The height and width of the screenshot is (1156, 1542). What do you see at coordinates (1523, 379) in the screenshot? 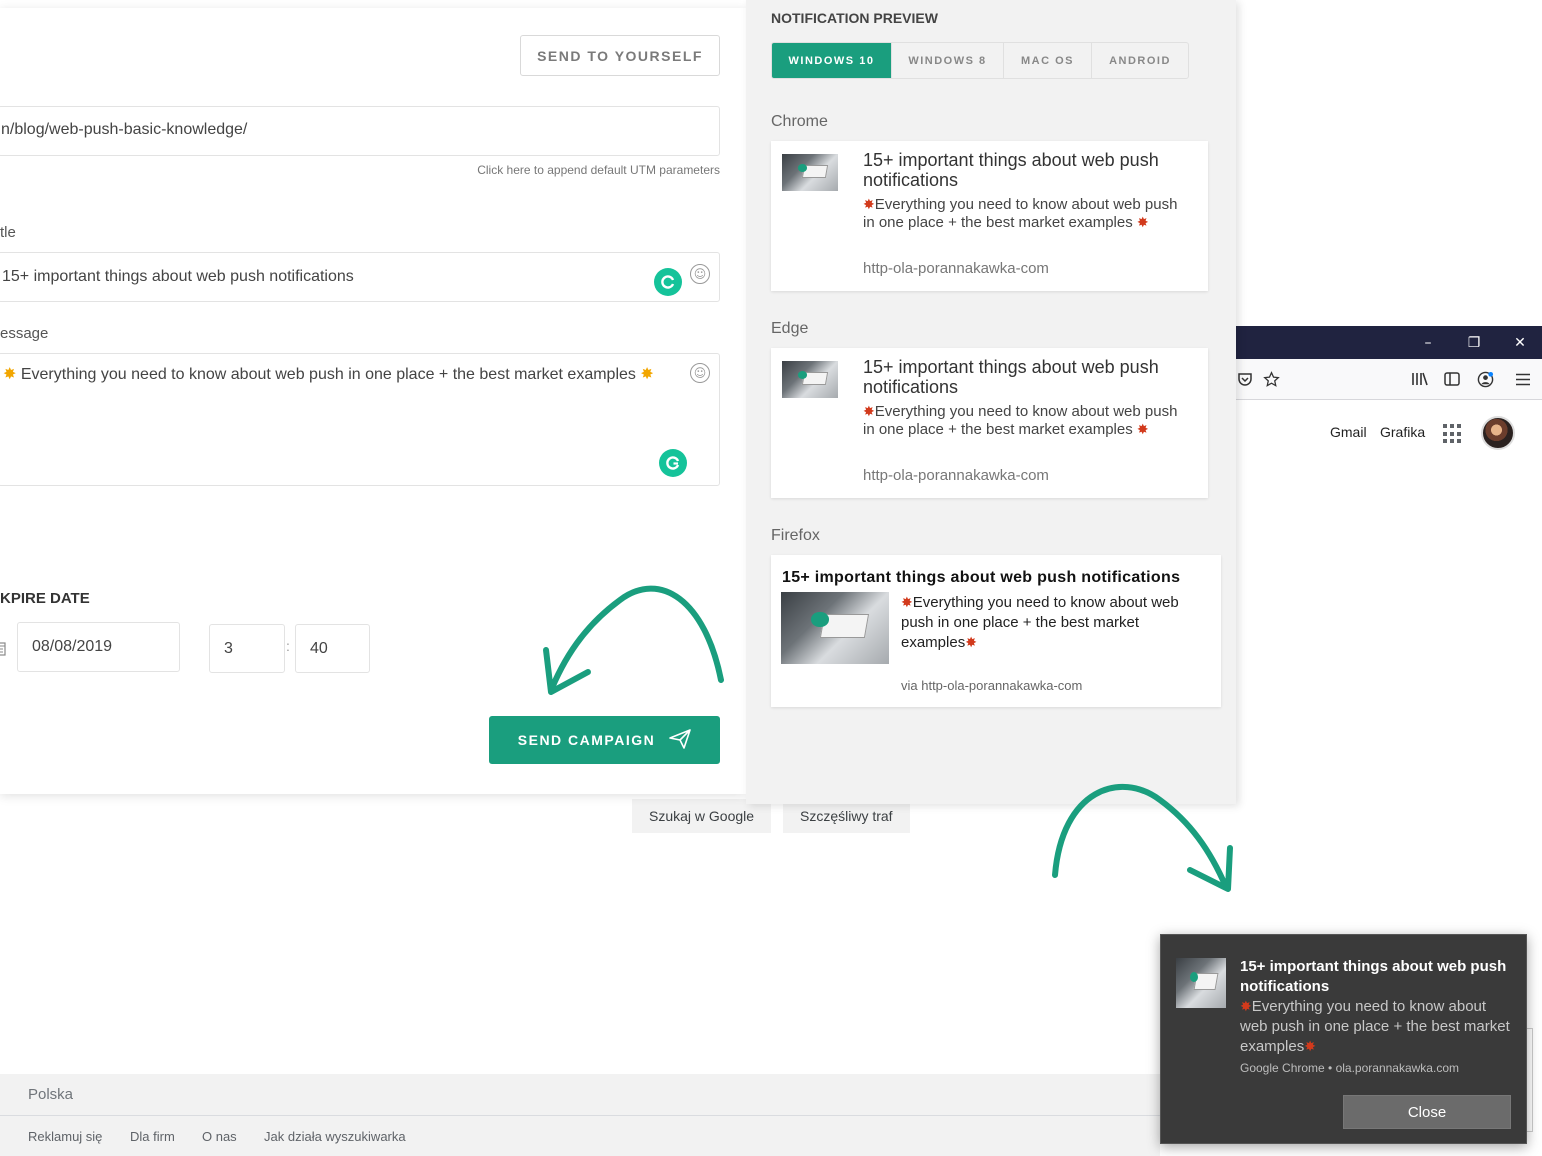
I see `hamburger-menu-icon` at bounding box center [1523, 379].